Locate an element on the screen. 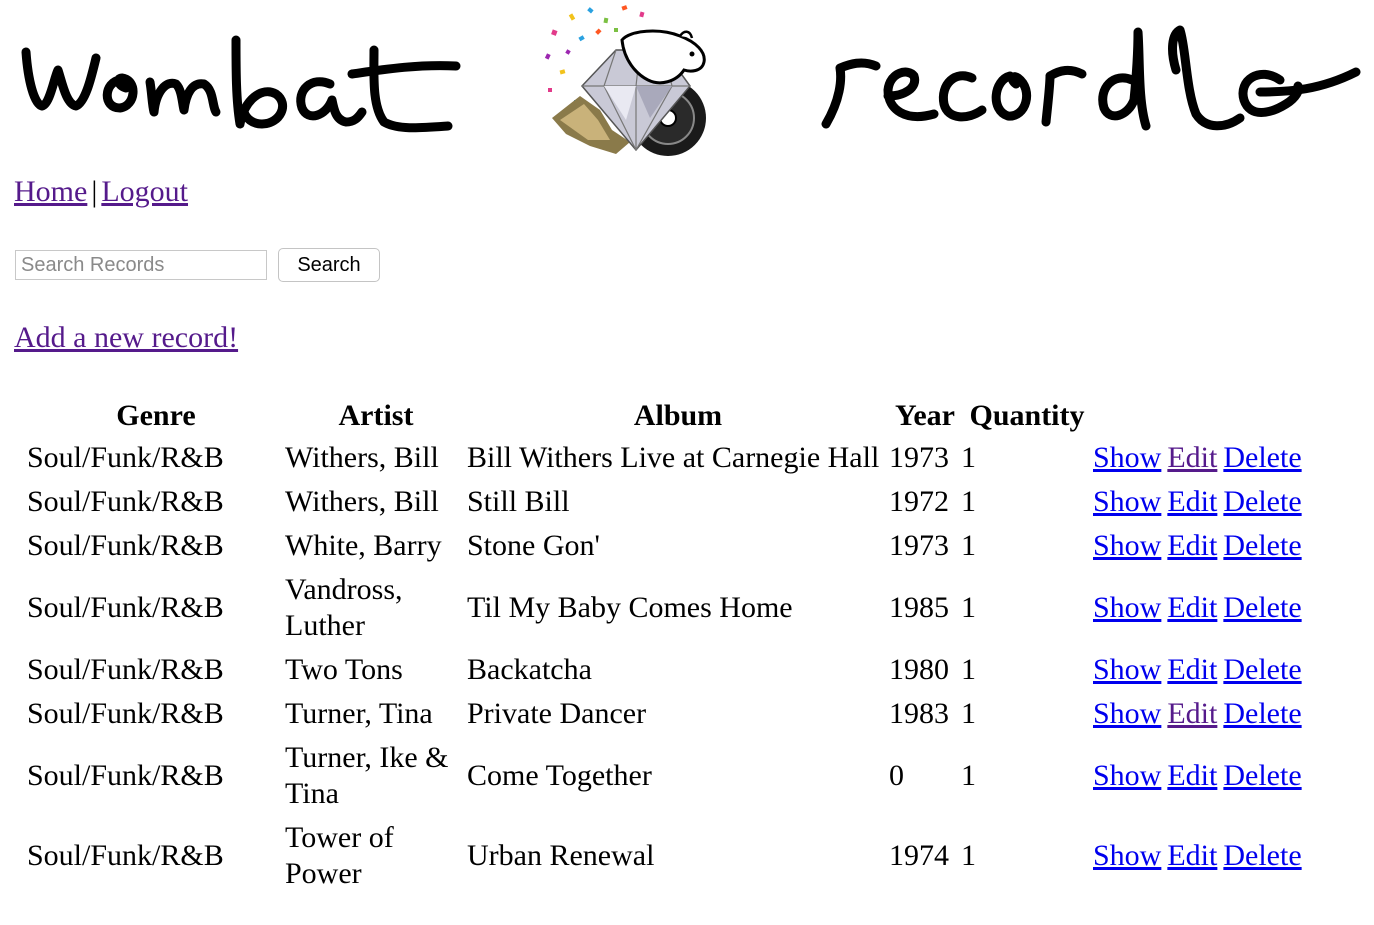 This screenshot has height=925, width=1374. home-link: Home is located at coordinates (50, 191).